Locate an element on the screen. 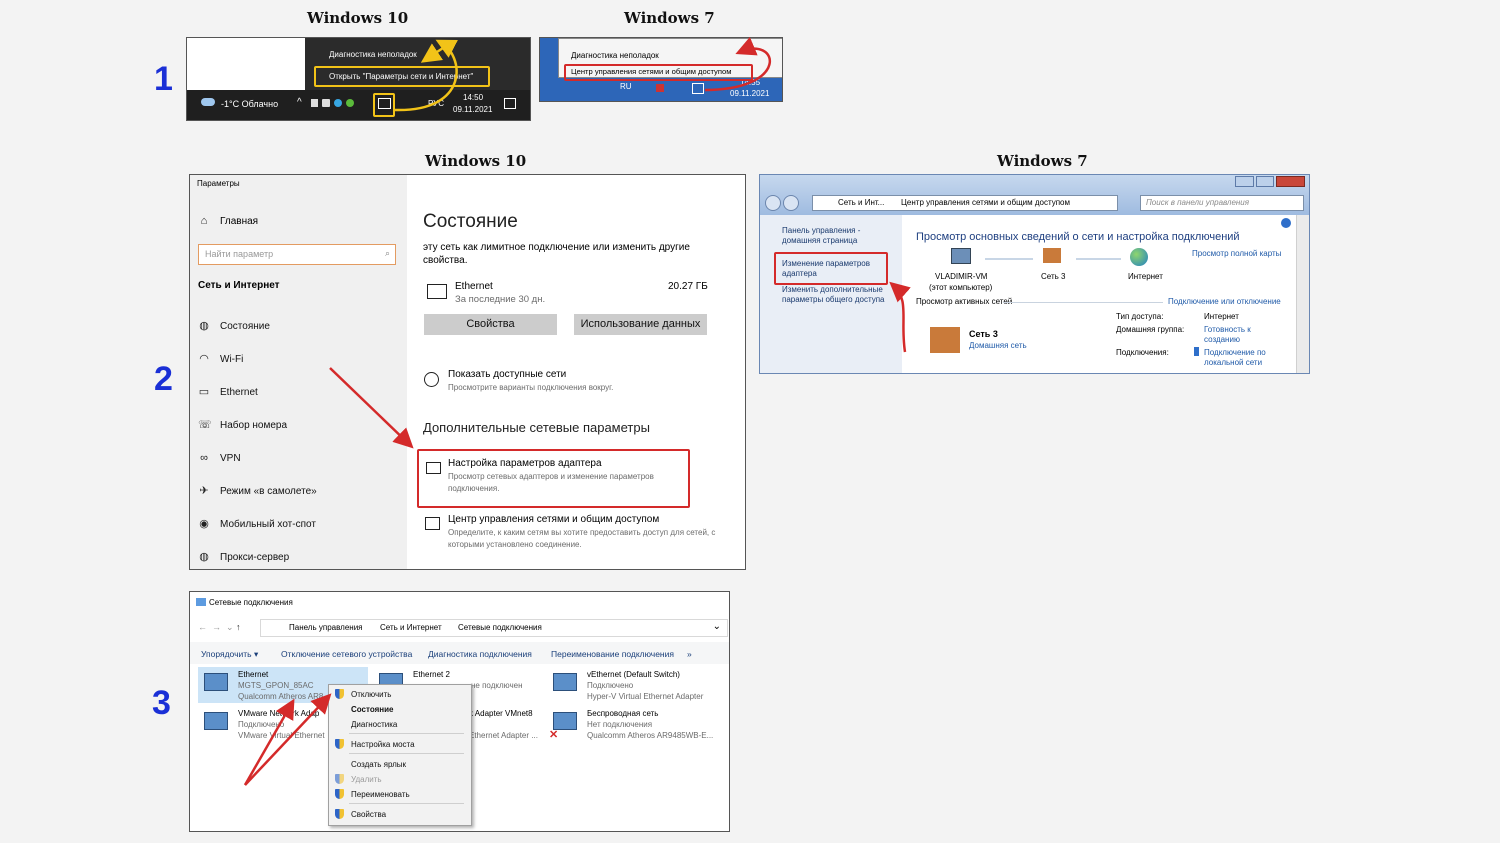 Image resolution: width=1500 pixels, height=843 pixels. breadcrumb-control-panel: Панель управления is located at coordinates (326, 627).